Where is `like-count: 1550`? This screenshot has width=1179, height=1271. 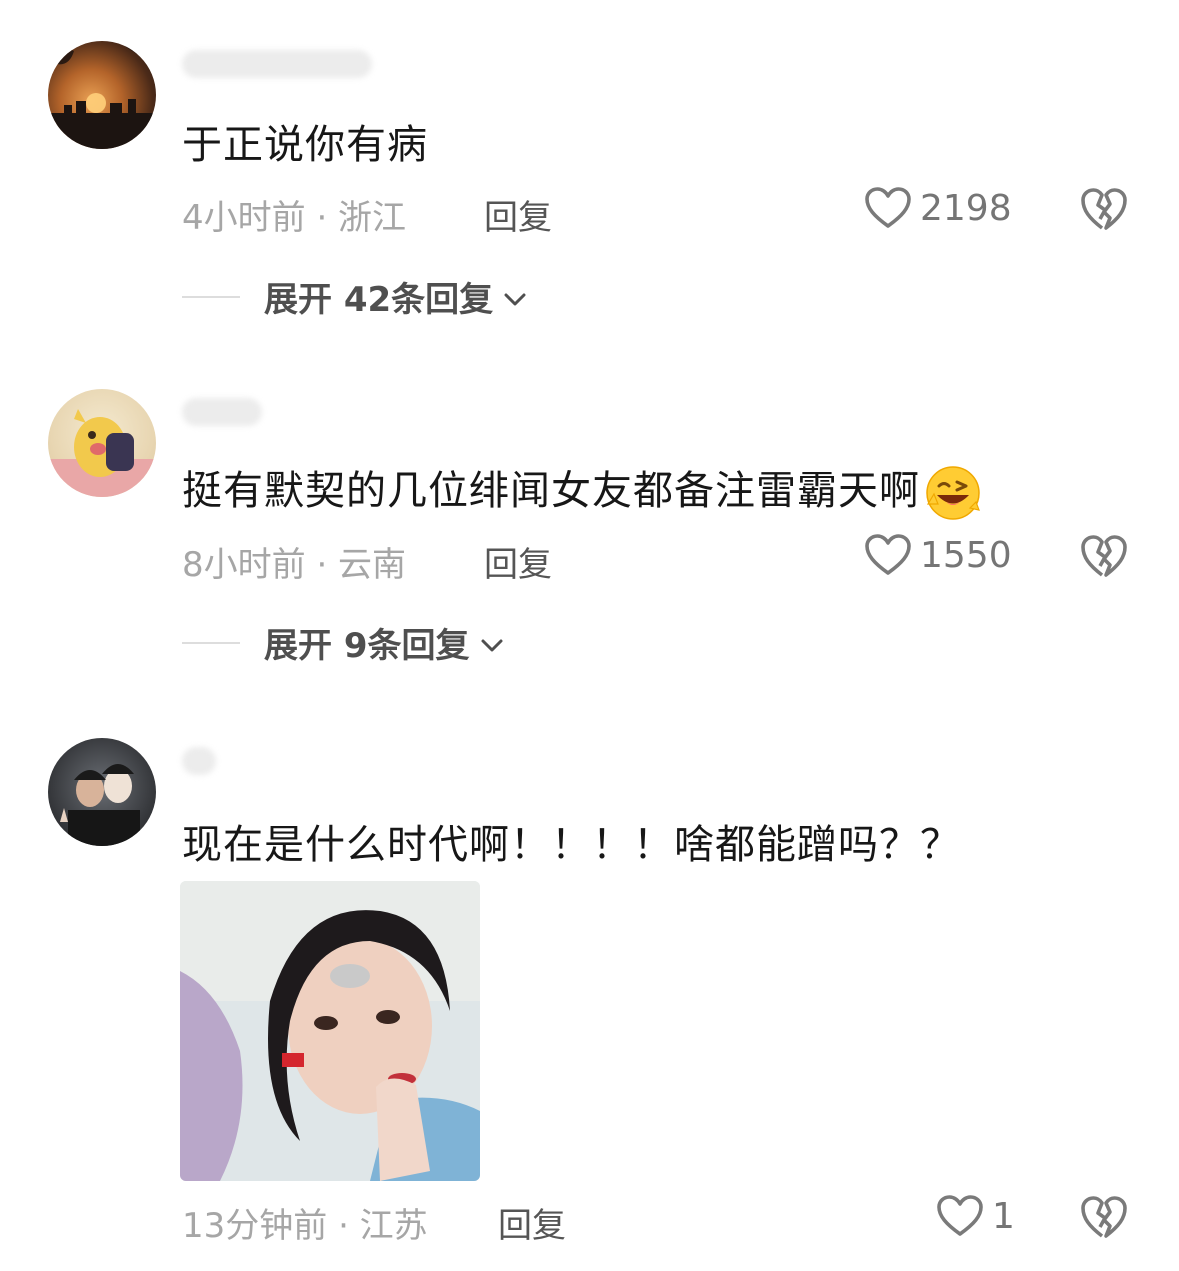
like-count: 1550 is located at coordinates (966, 555).